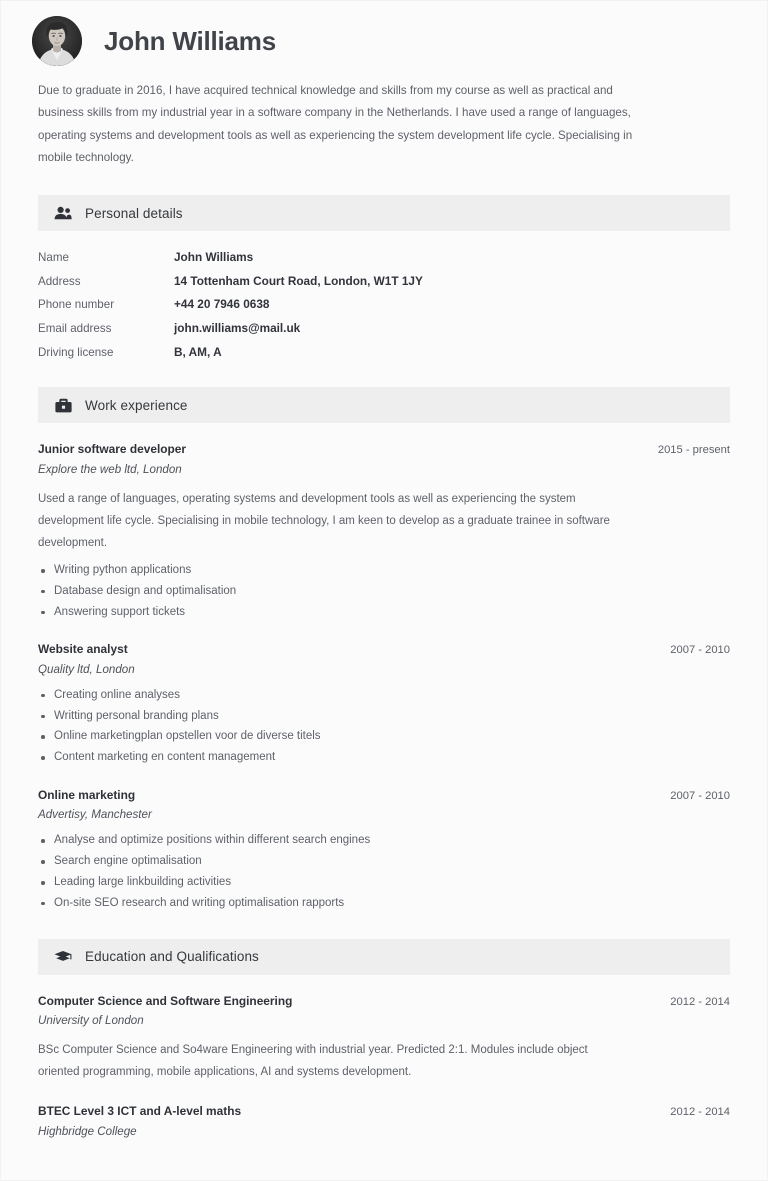  I want to click on people-icon, so click(63, 213).